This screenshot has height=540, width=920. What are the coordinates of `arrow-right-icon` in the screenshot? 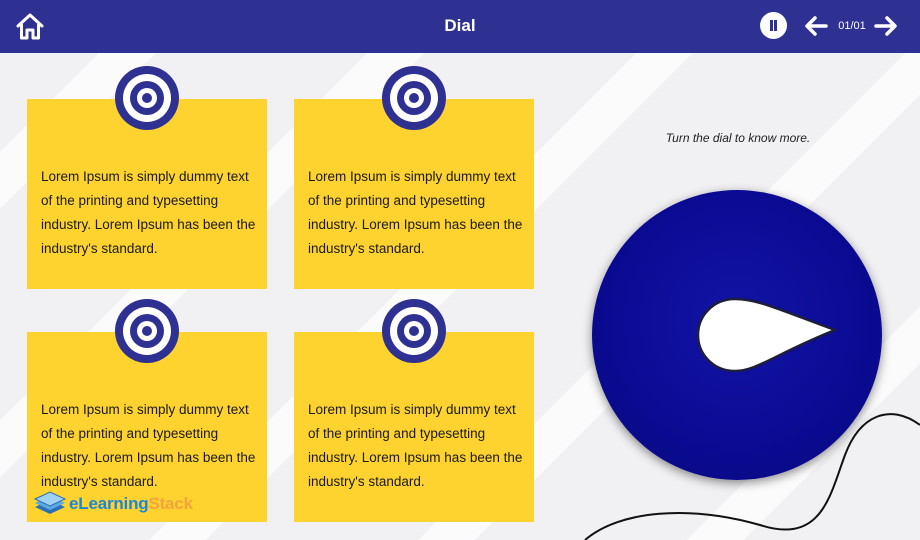 It's located at (885, 26).